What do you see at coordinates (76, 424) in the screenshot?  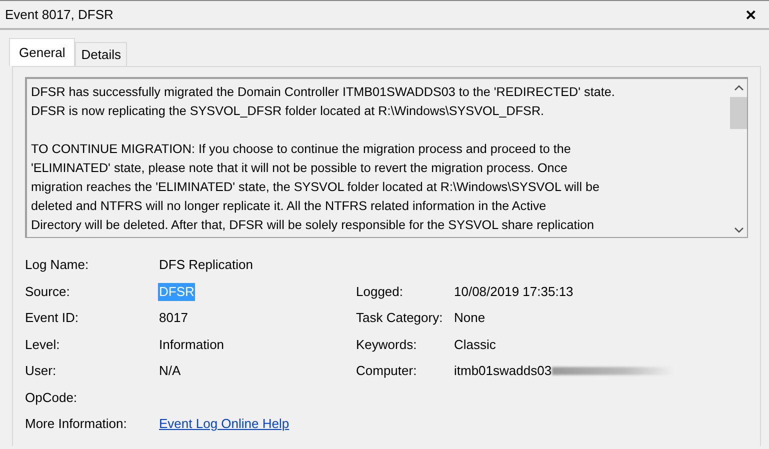 I see `field-label: More Information:` at bounding box center [76, 424].